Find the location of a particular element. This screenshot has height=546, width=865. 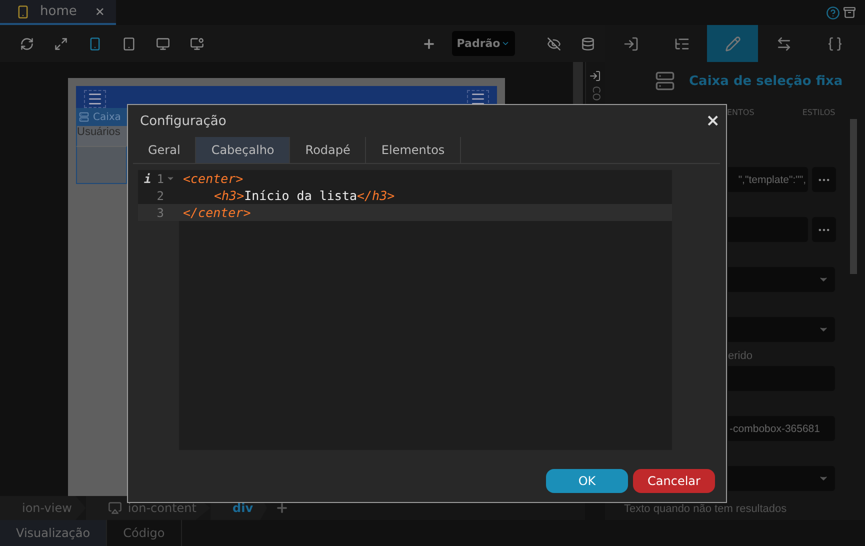

code-line: <center> is located at coordinates (213, 178).